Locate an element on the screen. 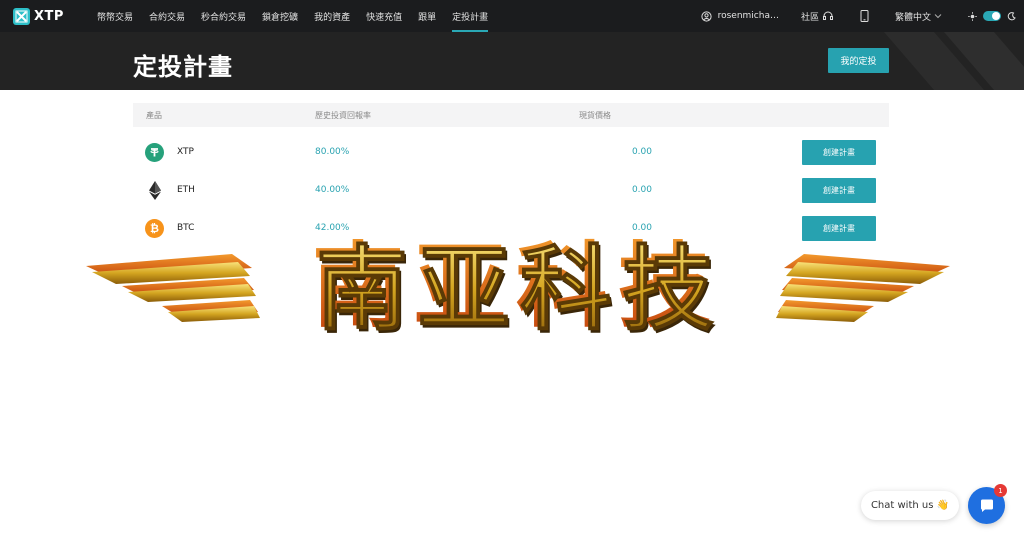 The height and width of the screenshot is (557, 1024). logo-icon is located at coordinates (21, 16).